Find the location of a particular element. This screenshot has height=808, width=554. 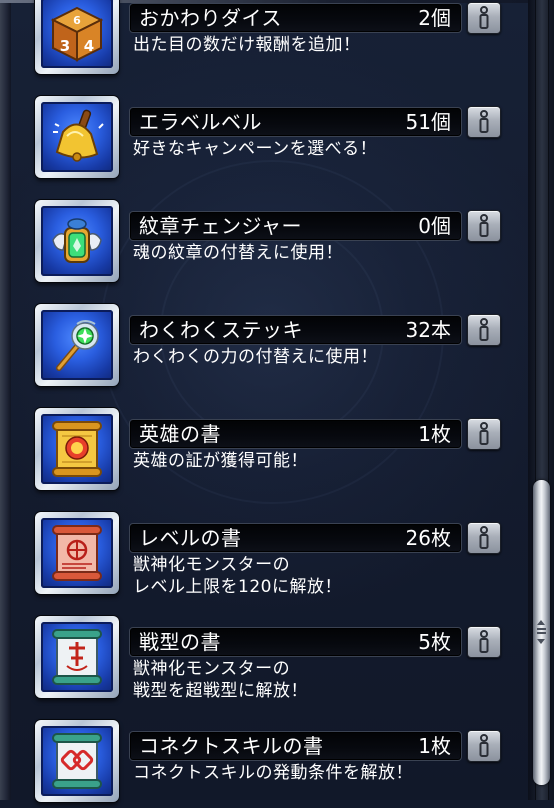

item-name: 紋章チェンジャー is located at coordinates (220, 226).